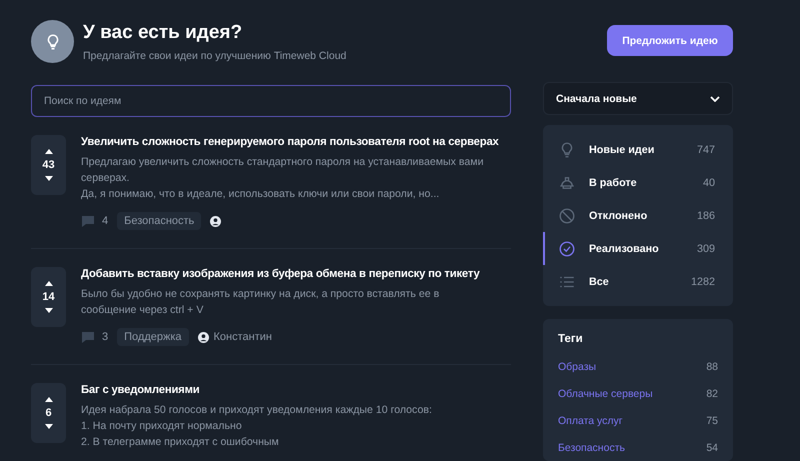 This screenshot has height=461, width=800. Describe the element at coordinates (590, 420) in the screenshot. I see `tag-link: Оплата услуг` at that location.